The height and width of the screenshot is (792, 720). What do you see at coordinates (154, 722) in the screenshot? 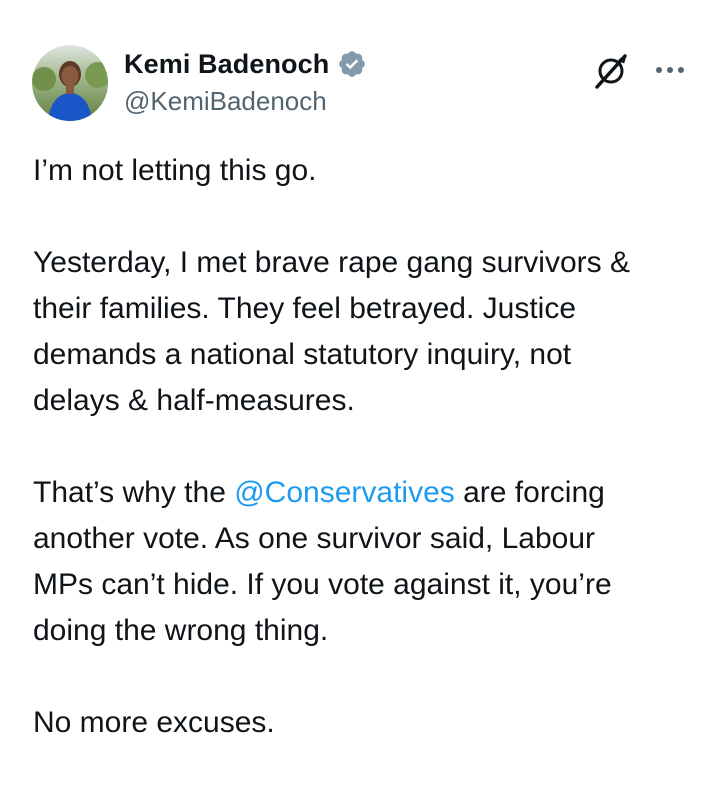
I see `tweet-line: No more excuses.` at bounding box center [154, 722].